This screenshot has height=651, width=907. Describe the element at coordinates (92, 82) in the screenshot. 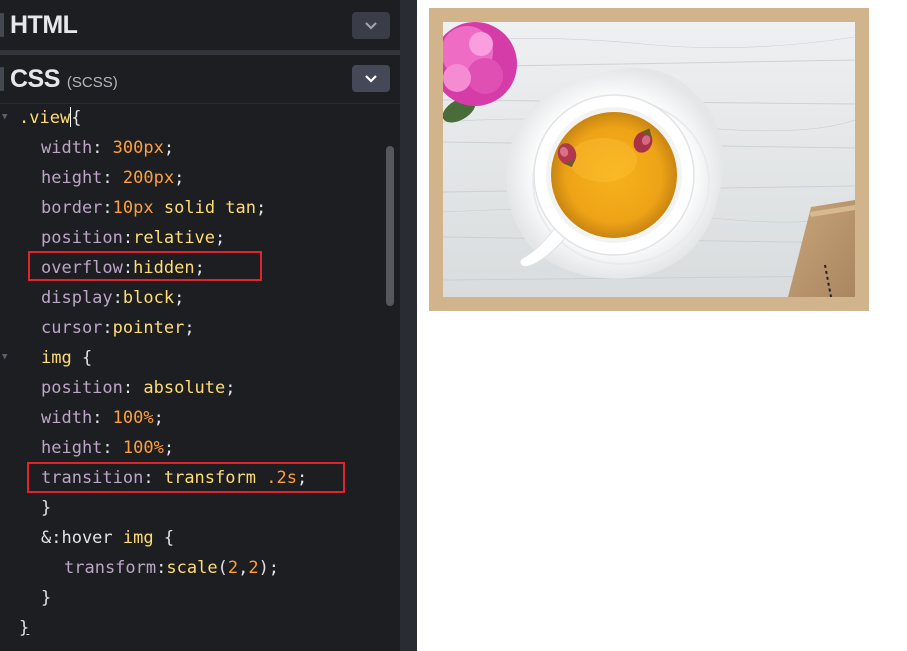

I see `css-panel-preprocessor: (SCSS)` at that location.